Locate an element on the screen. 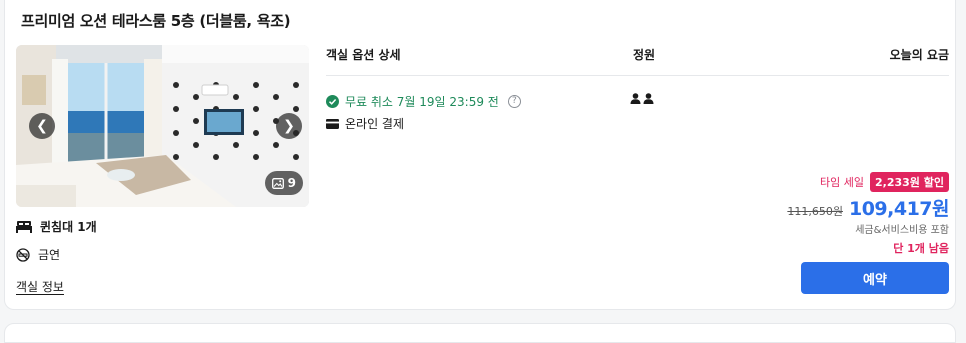  free-cancel-row: 무료 취소 7월 19일 23:59 전 ? is located at coordinates (423, 101).